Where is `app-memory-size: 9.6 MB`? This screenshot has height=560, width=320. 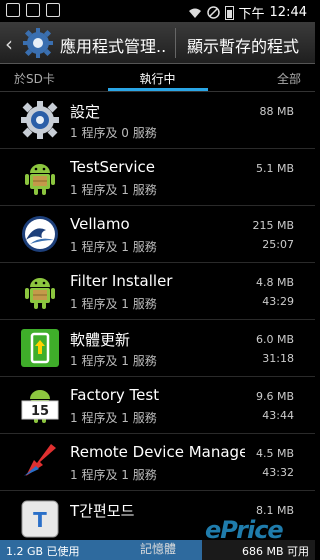 app-memory-size: 9.6 MB is located at coordinates (274, 396).